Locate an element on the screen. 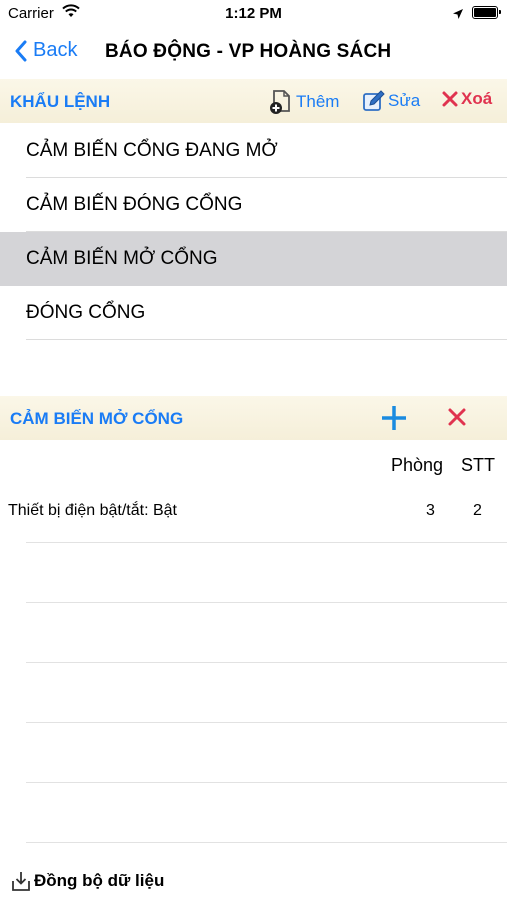  back-label: Back is located at coordinates (55, 50).